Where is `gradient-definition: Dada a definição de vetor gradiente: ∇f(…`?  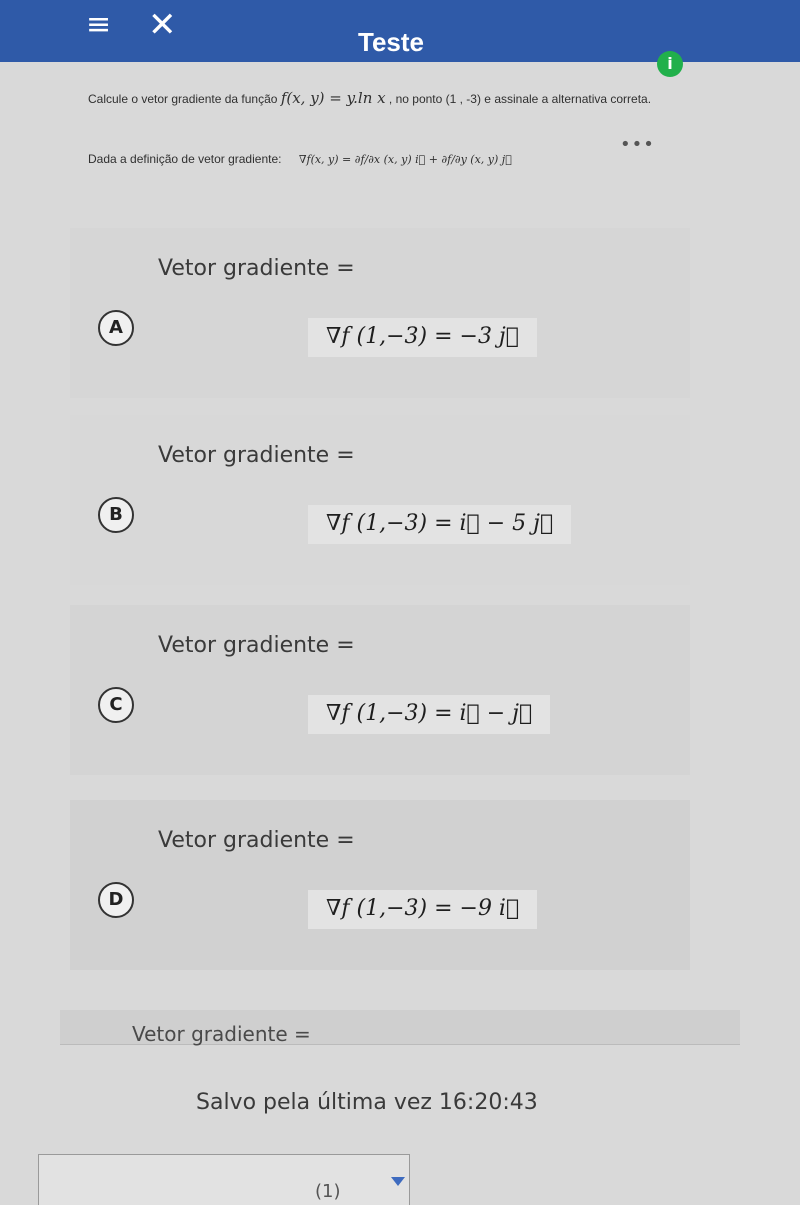 gradient-definition: Dada a definição de vetor gradiente: ∇f(… is located at coordinates (388, 159).